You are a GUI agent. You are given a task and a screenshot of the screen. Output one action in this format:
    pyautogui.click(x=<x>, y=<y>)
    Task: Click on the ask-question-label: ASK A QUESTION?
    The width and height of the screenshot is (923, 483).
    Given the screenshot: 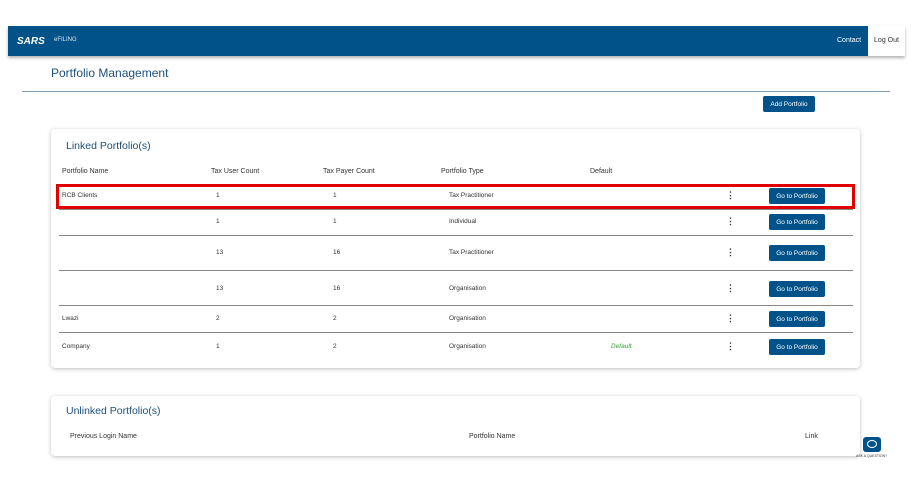 What is the action you would take?
    pyautogui.click(x=872, y=456)
    